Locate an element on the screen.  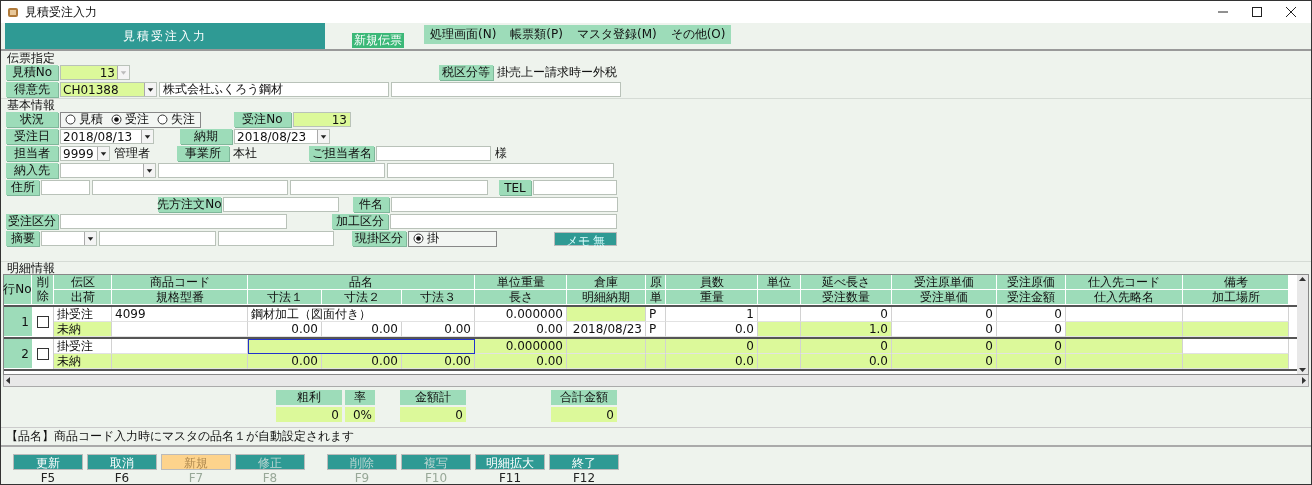
table-cell: 鋼材加工（図面付き） is located at coordinates (361, 314).